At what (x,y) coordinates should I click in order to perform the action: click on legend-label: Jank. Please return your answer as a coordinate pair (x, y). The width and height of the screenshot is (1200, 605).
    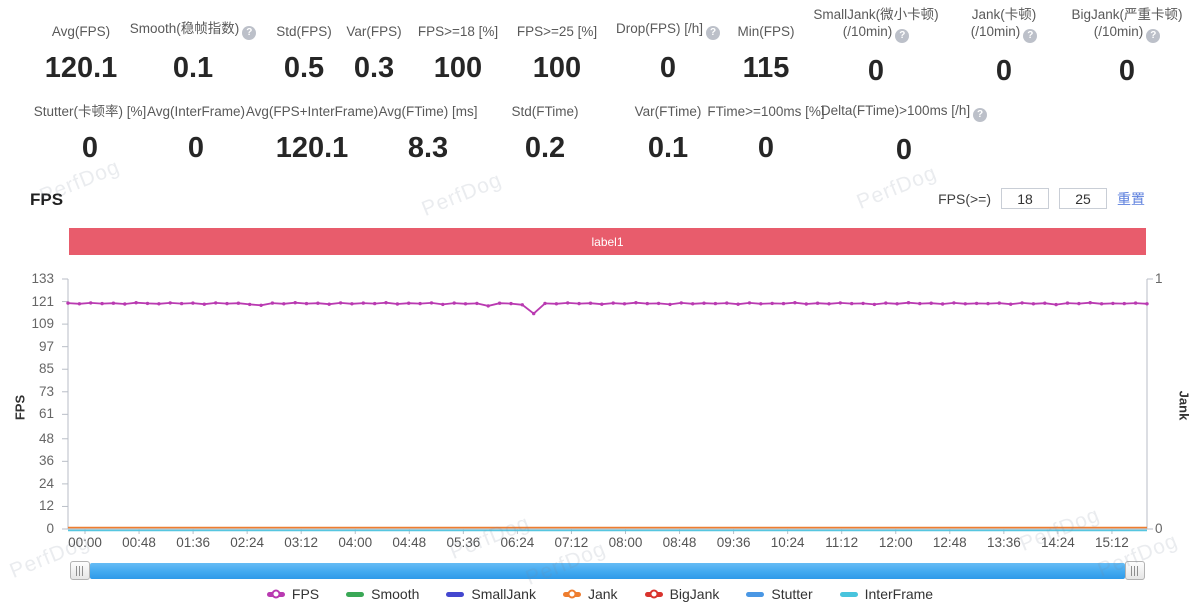
    Looking at the image, I should click on (602, 594).